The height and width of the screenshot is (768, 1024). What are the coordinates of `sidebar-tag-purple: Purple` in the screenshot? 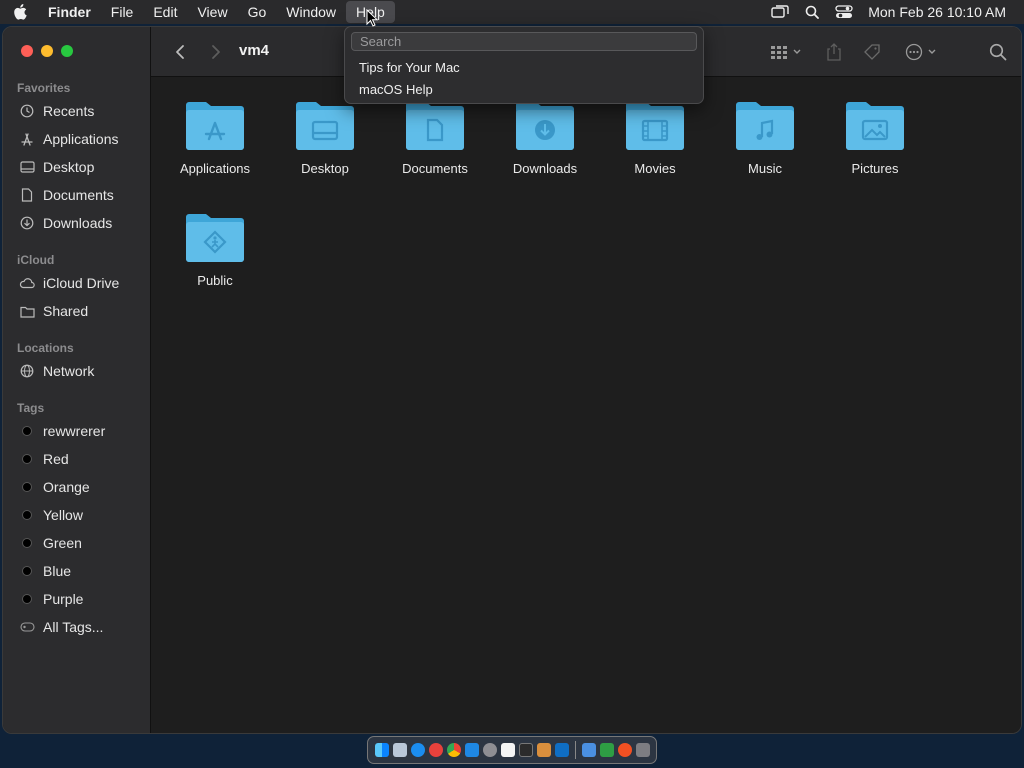 It's located at (51, 599).